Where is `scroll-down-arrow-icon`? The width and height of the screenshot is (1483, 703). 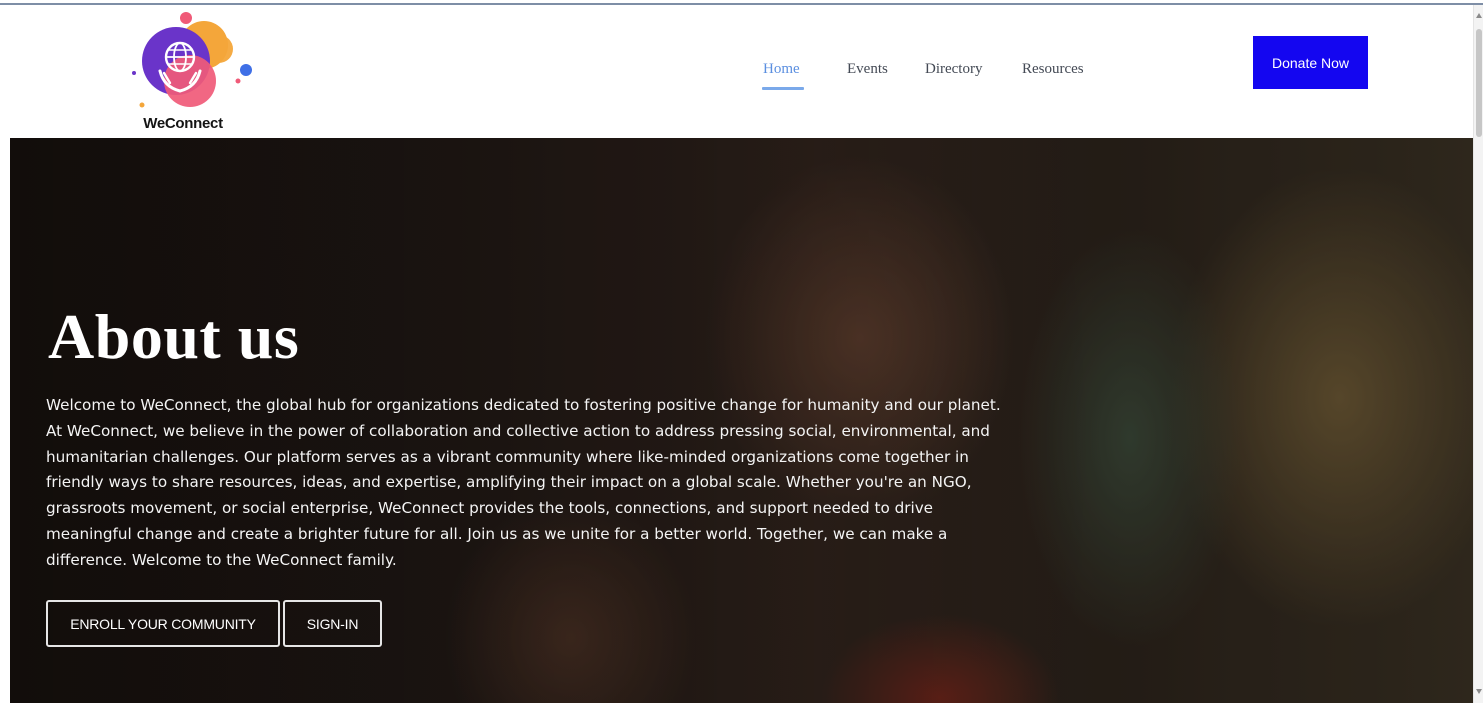
scroll-down-arrow-icon is located at coordinates (1479, 691).